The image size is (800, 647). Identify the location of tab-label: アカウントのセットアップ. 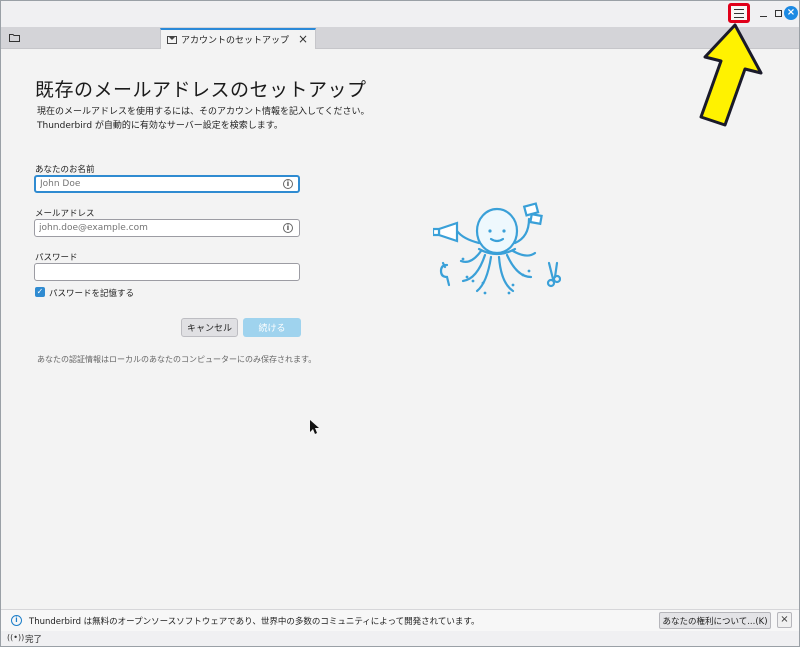
(235, 41).